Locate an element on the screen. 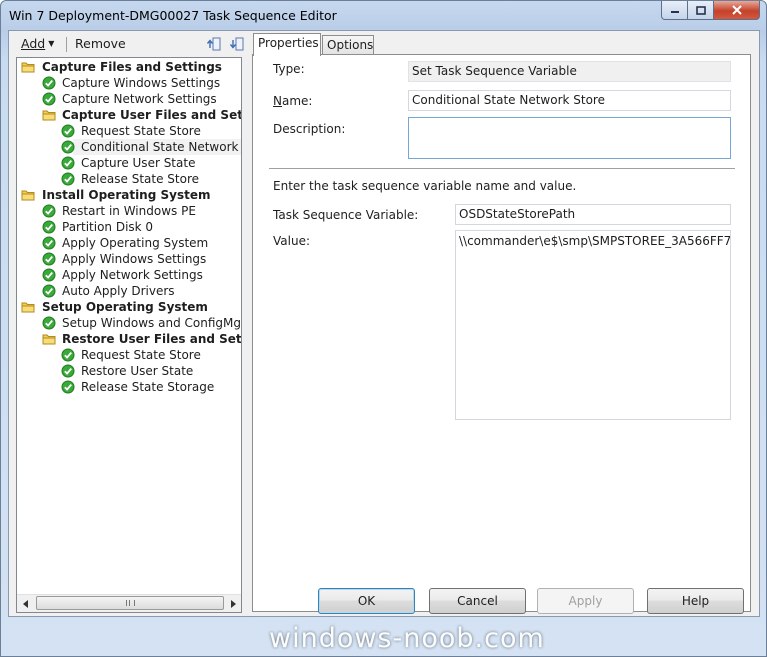  name-input: Conditional State Network Store is located at coordinates (569, 100).